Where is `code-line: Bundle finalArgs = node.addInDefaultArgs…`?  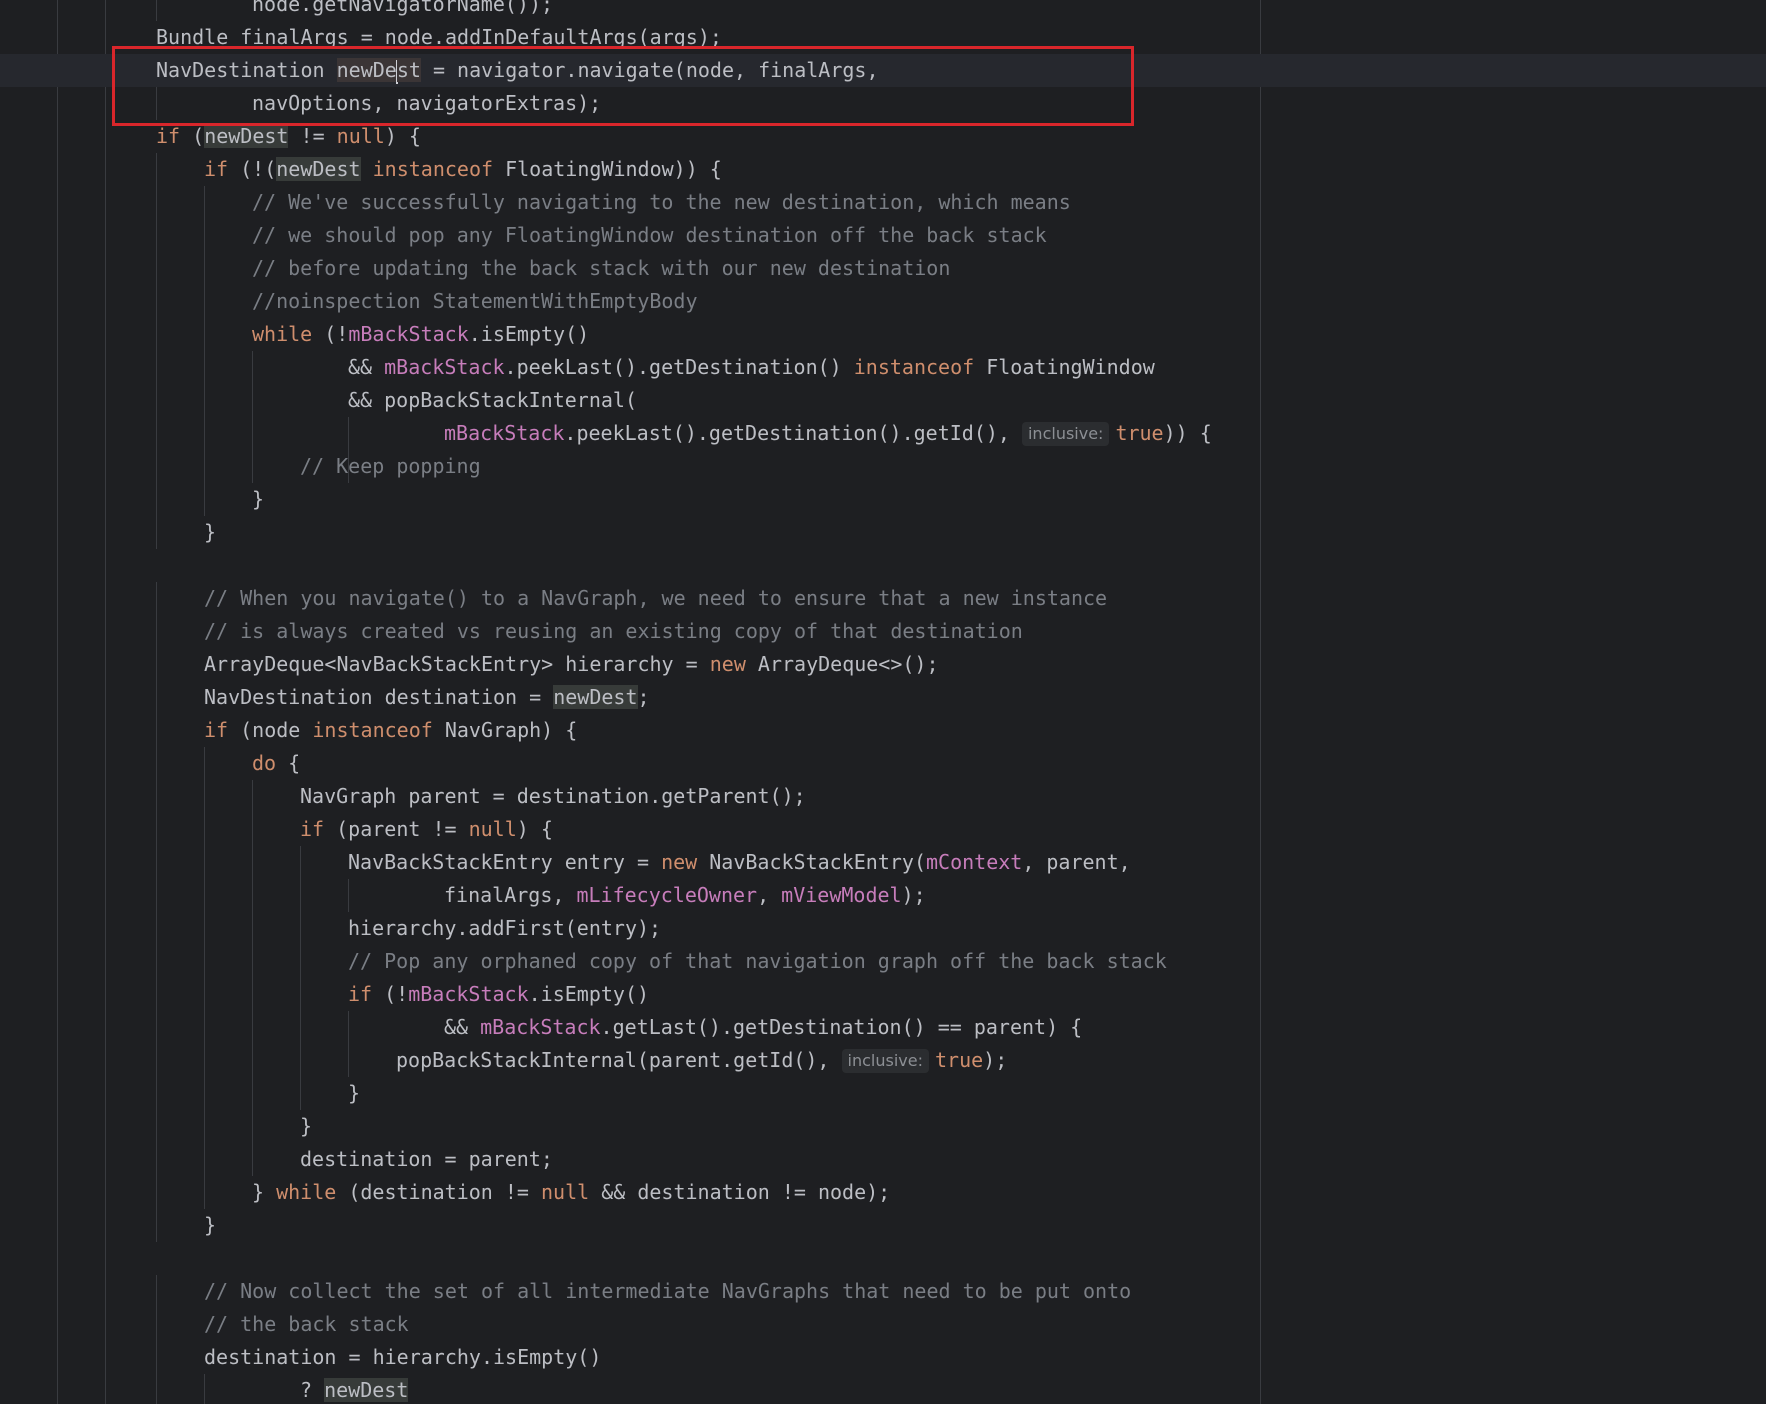 code-line: Bundle finalArgs = node.addInDefaultArgs… is located at coordinates (883, 37).